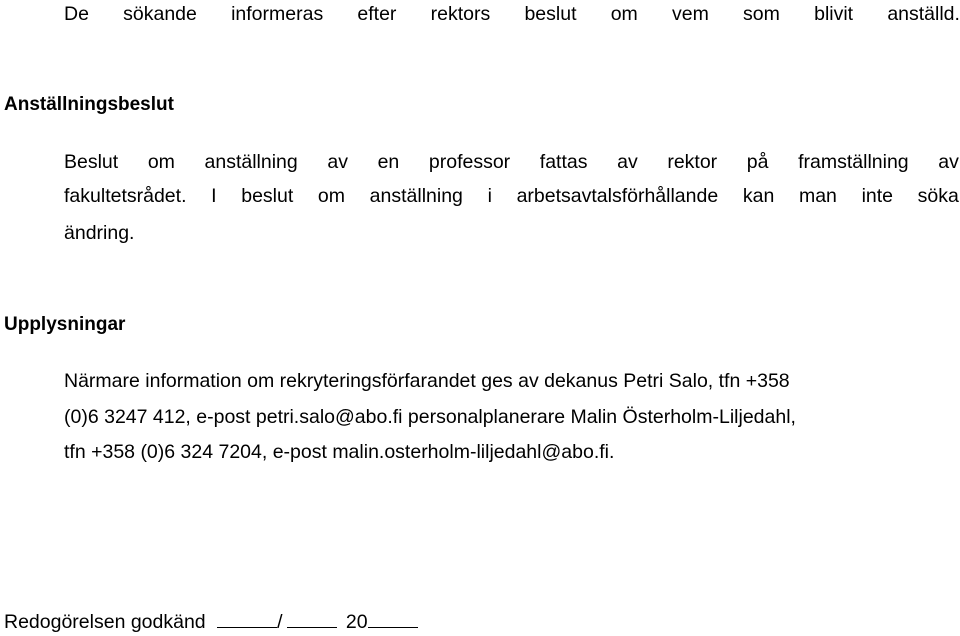 This screenshot has width=960, height=636. What do you see at coordinates (99, 233) in the screenshot?
I see `decision-paragraph-line-3: ändring.` at bounding box center [99, 233].